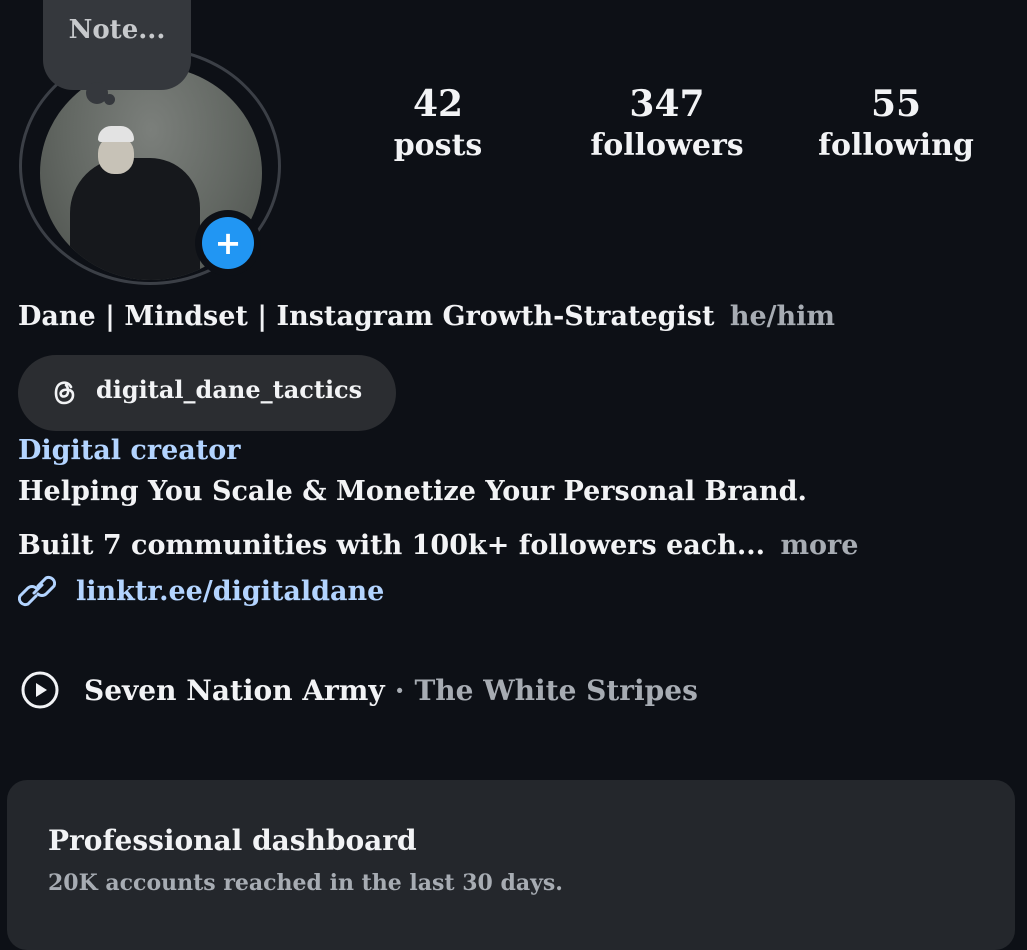 The image size is (1027, 950). What do you see at coordinates (667, 145) in the screenshot?
I see `stat-followers-label: followers` at bounding box center [667, 145].